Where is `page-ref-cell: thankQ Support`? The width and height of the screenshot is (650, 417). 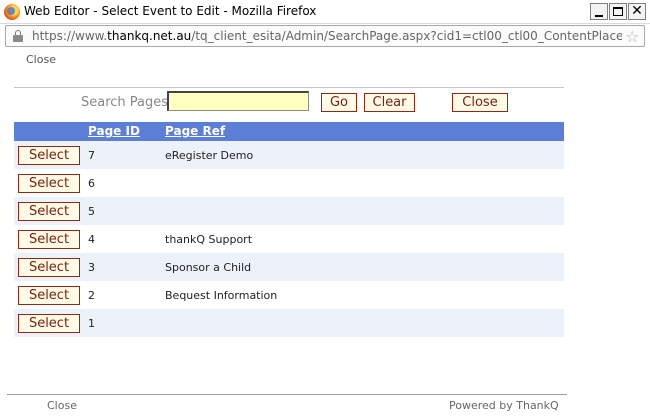 page-ref-cell: thankQ Support is located at coordinates (209, 239).